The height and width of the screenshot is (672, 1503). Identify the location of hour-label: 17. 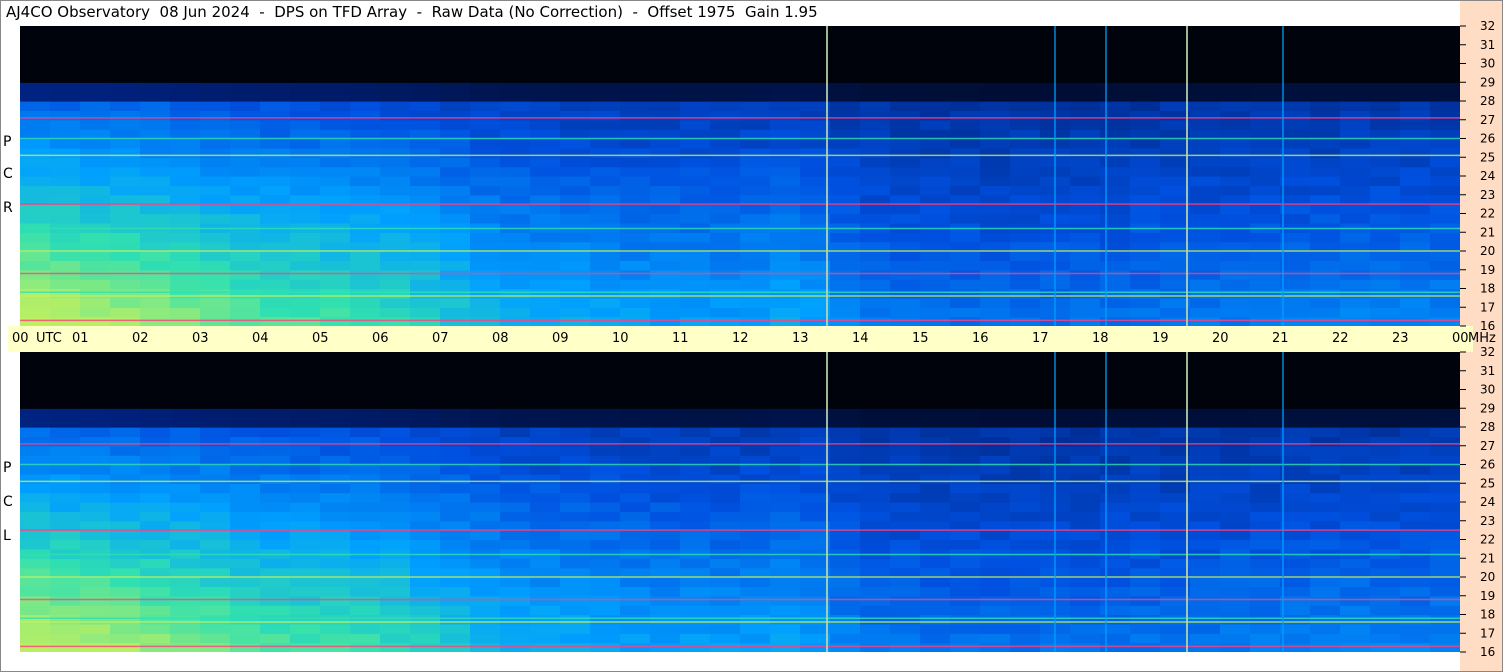
(1040, 338).